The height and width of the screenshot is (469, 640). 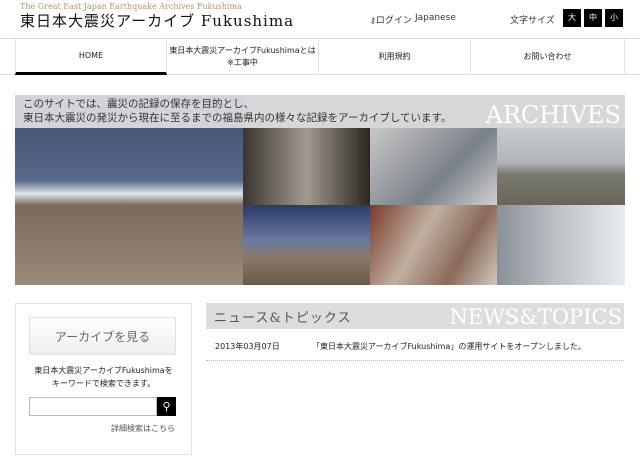 What do you see at coordinates (243, 57) in the screenshot?
I see `nav-about: 東日本大震災アーカイブFukushimaとは ※工事中` at bounding box center [243, 57].